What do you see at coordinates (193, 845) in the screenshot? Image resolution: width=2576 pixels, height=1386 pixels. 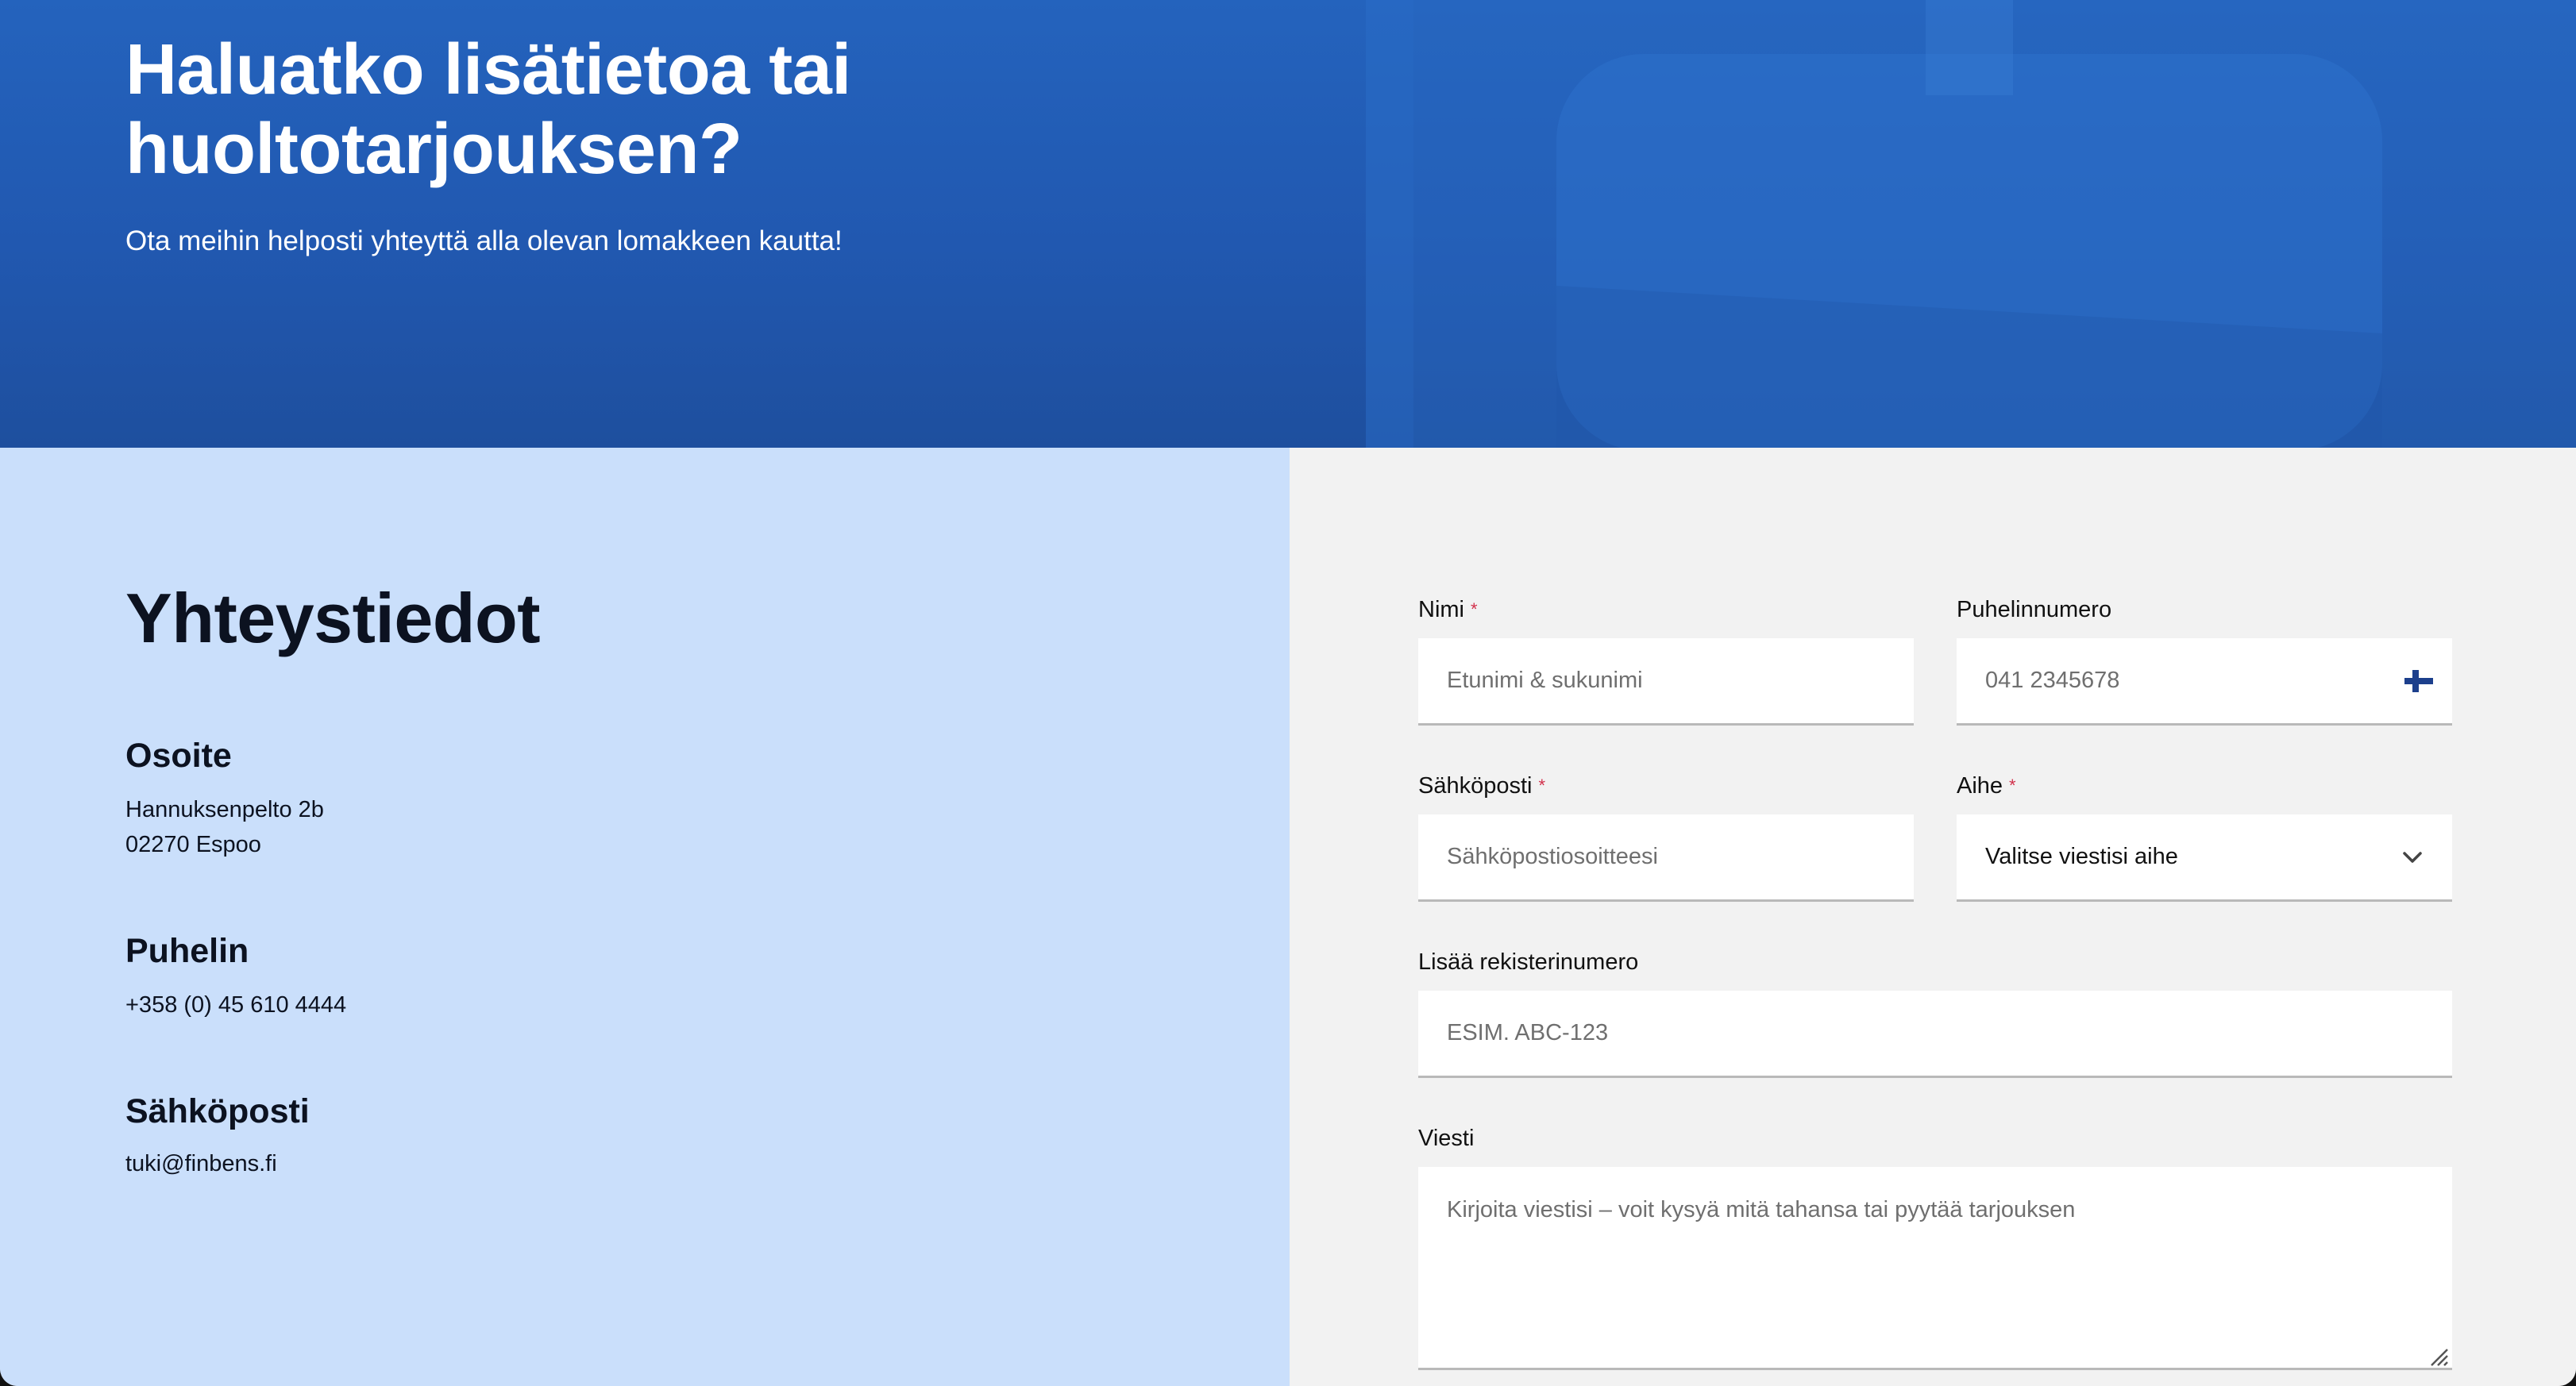 I see `address-city: 02270 Espoo` at bounding box center [193, 845].